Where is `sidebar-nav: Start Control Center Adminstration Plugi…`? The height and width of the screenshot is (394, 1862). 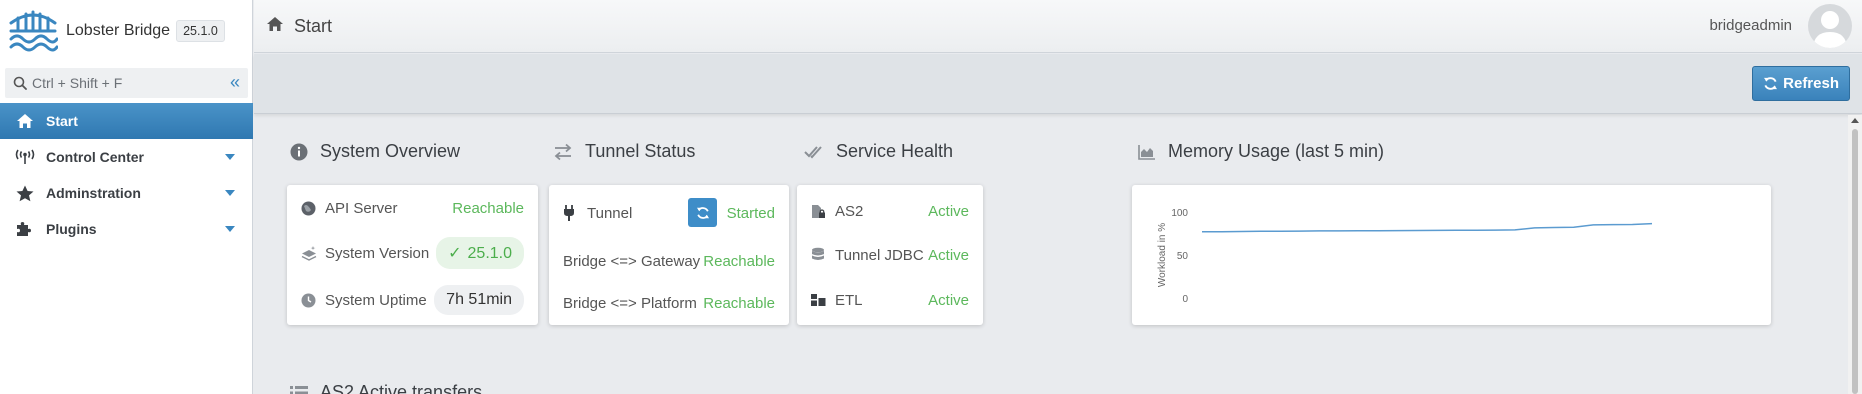
sidebar-nav: Start Control Center Adminstration Plugi… is located at coordinates (126, 175).